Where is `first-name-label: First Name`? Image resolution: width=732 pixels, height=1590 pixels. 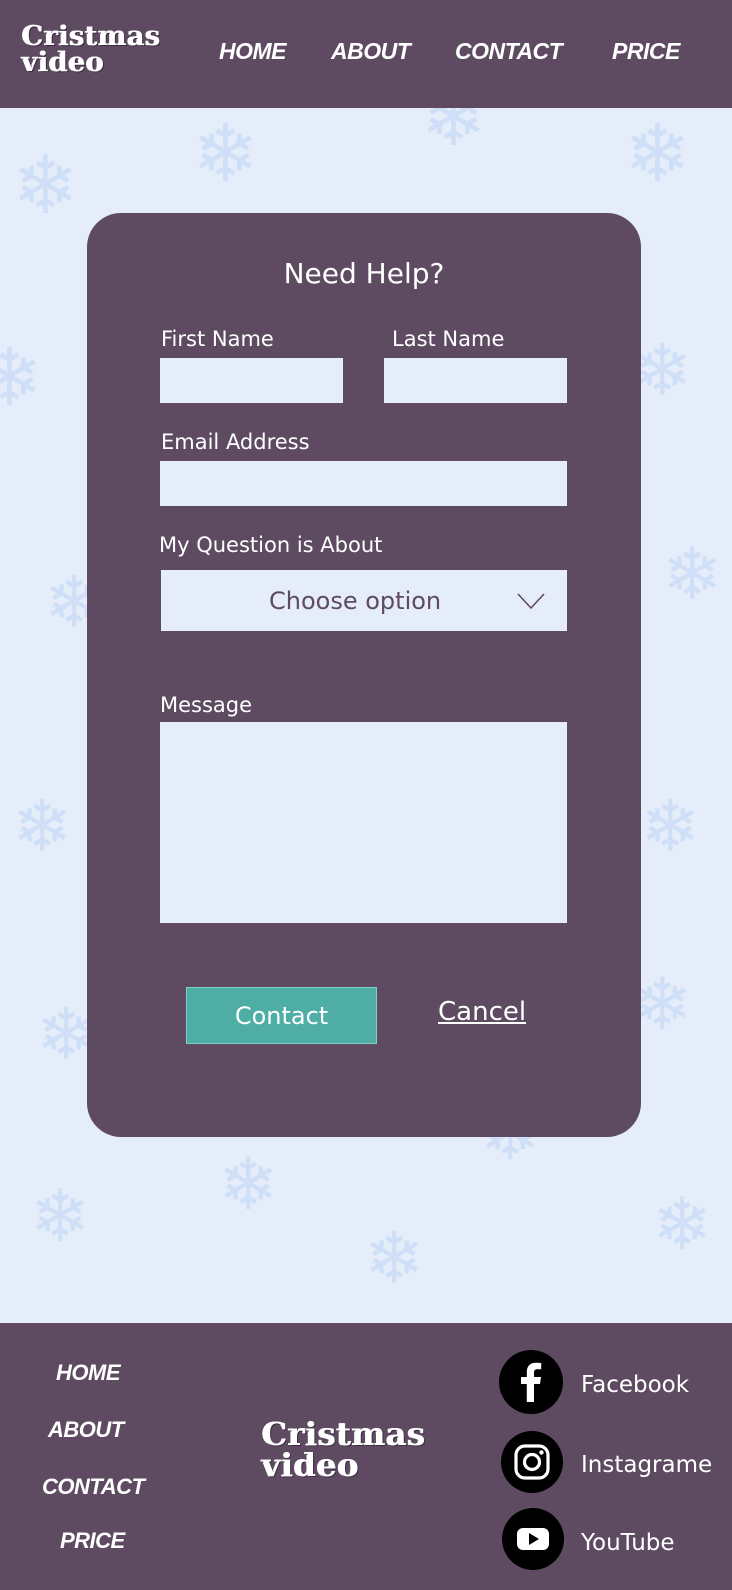
first-name-label: First Name is located at coordinates (217, 339).